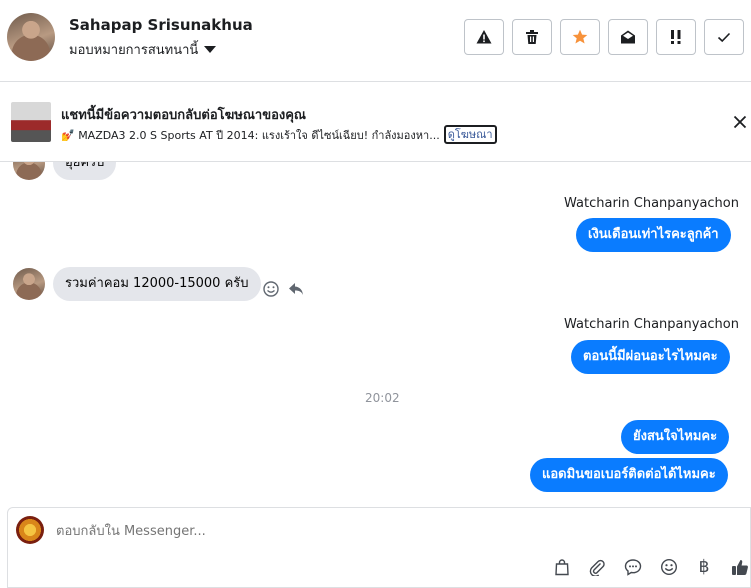  What do you see at coordinates (740, 567) in the screenshot?
I see `thumbs-up-icon` at bounding box center [740, 567].